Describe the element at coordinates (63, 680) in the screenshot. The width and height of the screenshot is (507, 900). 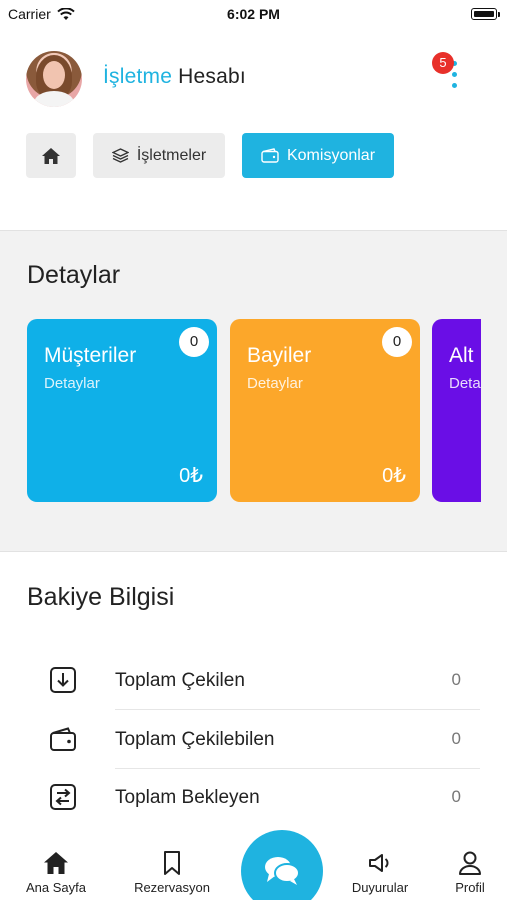
I see `download-icon` at that location.